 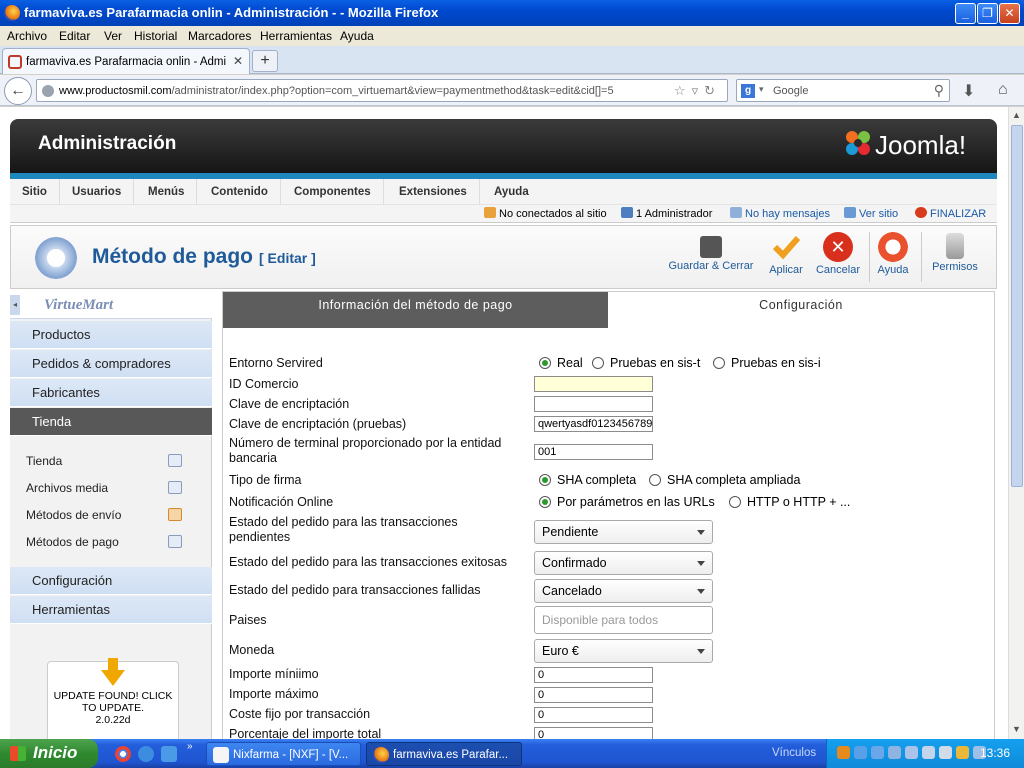 I want to click on volume-icon, so click(x=911, y=752).